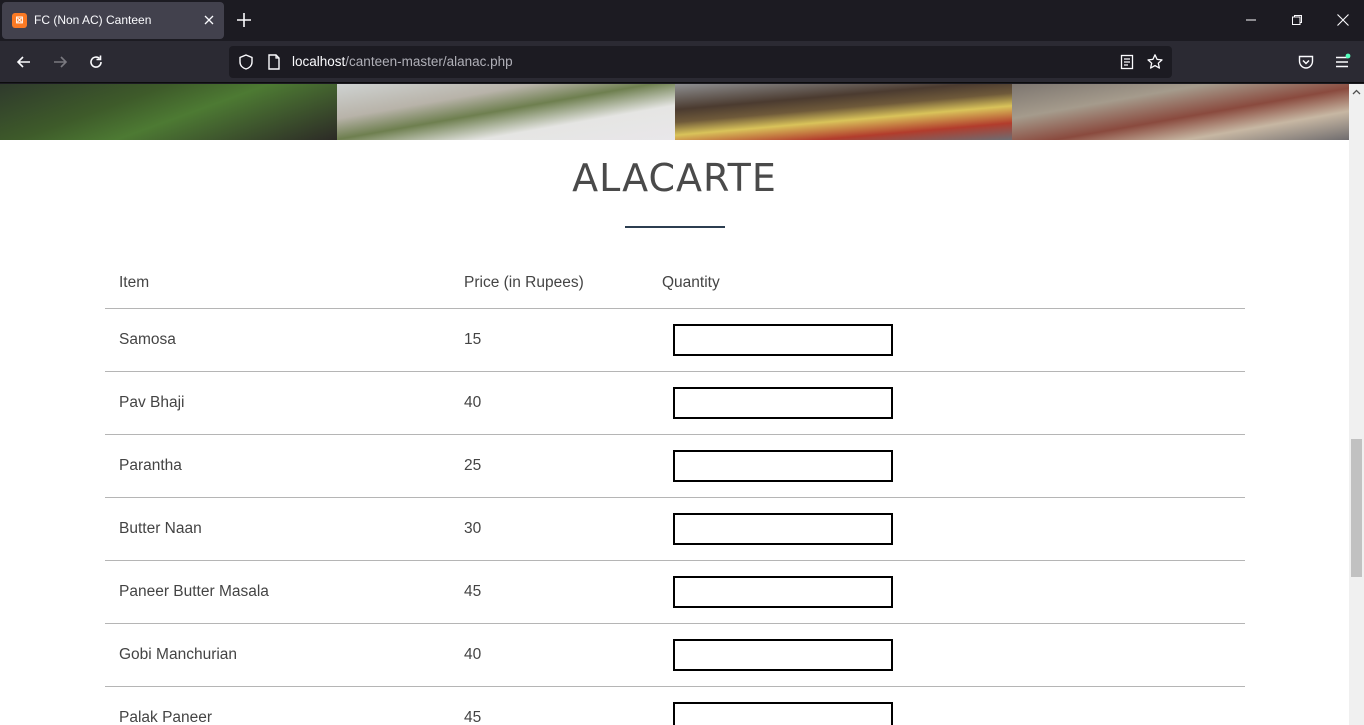 Image resolution: width=1364 pixels, height=725 pixels. I want to click on reload-icon, so click(96, 62).